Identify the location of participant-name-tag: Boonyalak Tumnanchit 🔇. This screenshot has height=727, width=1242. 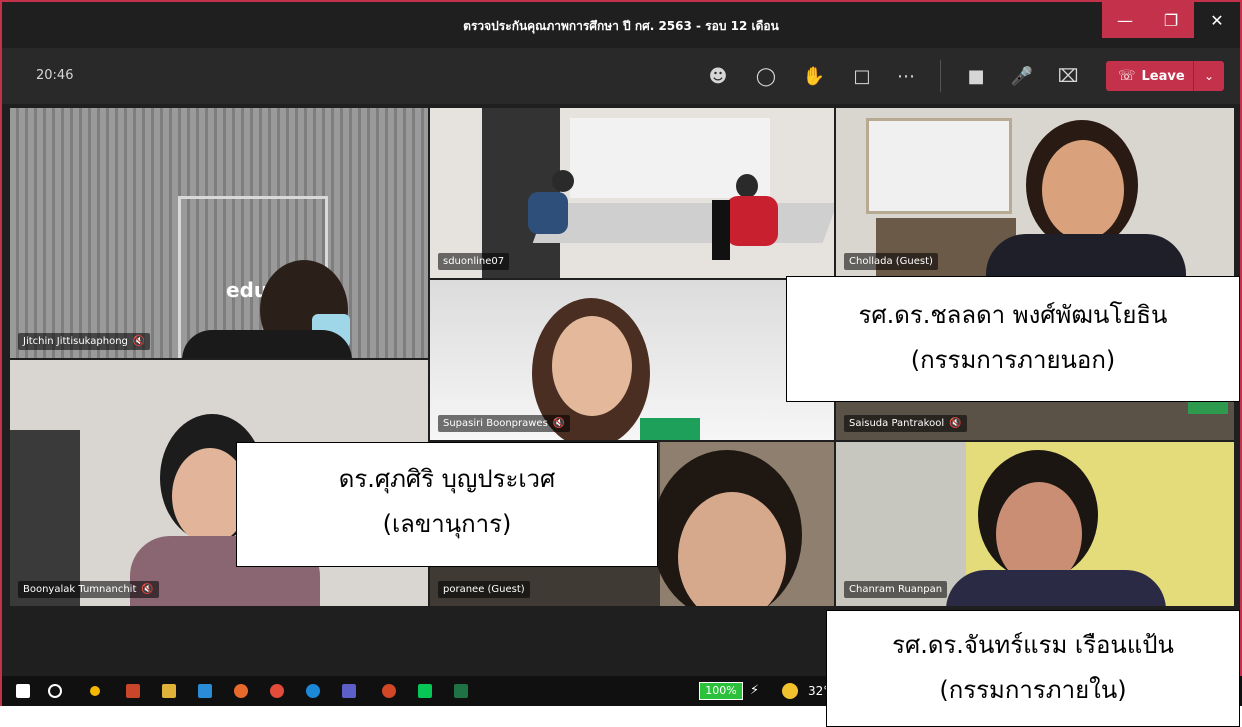
(88, 589).